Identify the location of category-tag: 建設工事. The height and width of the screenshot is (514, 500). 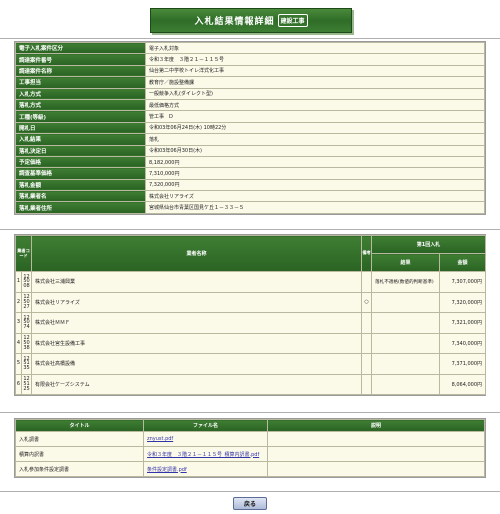
(292, 20).